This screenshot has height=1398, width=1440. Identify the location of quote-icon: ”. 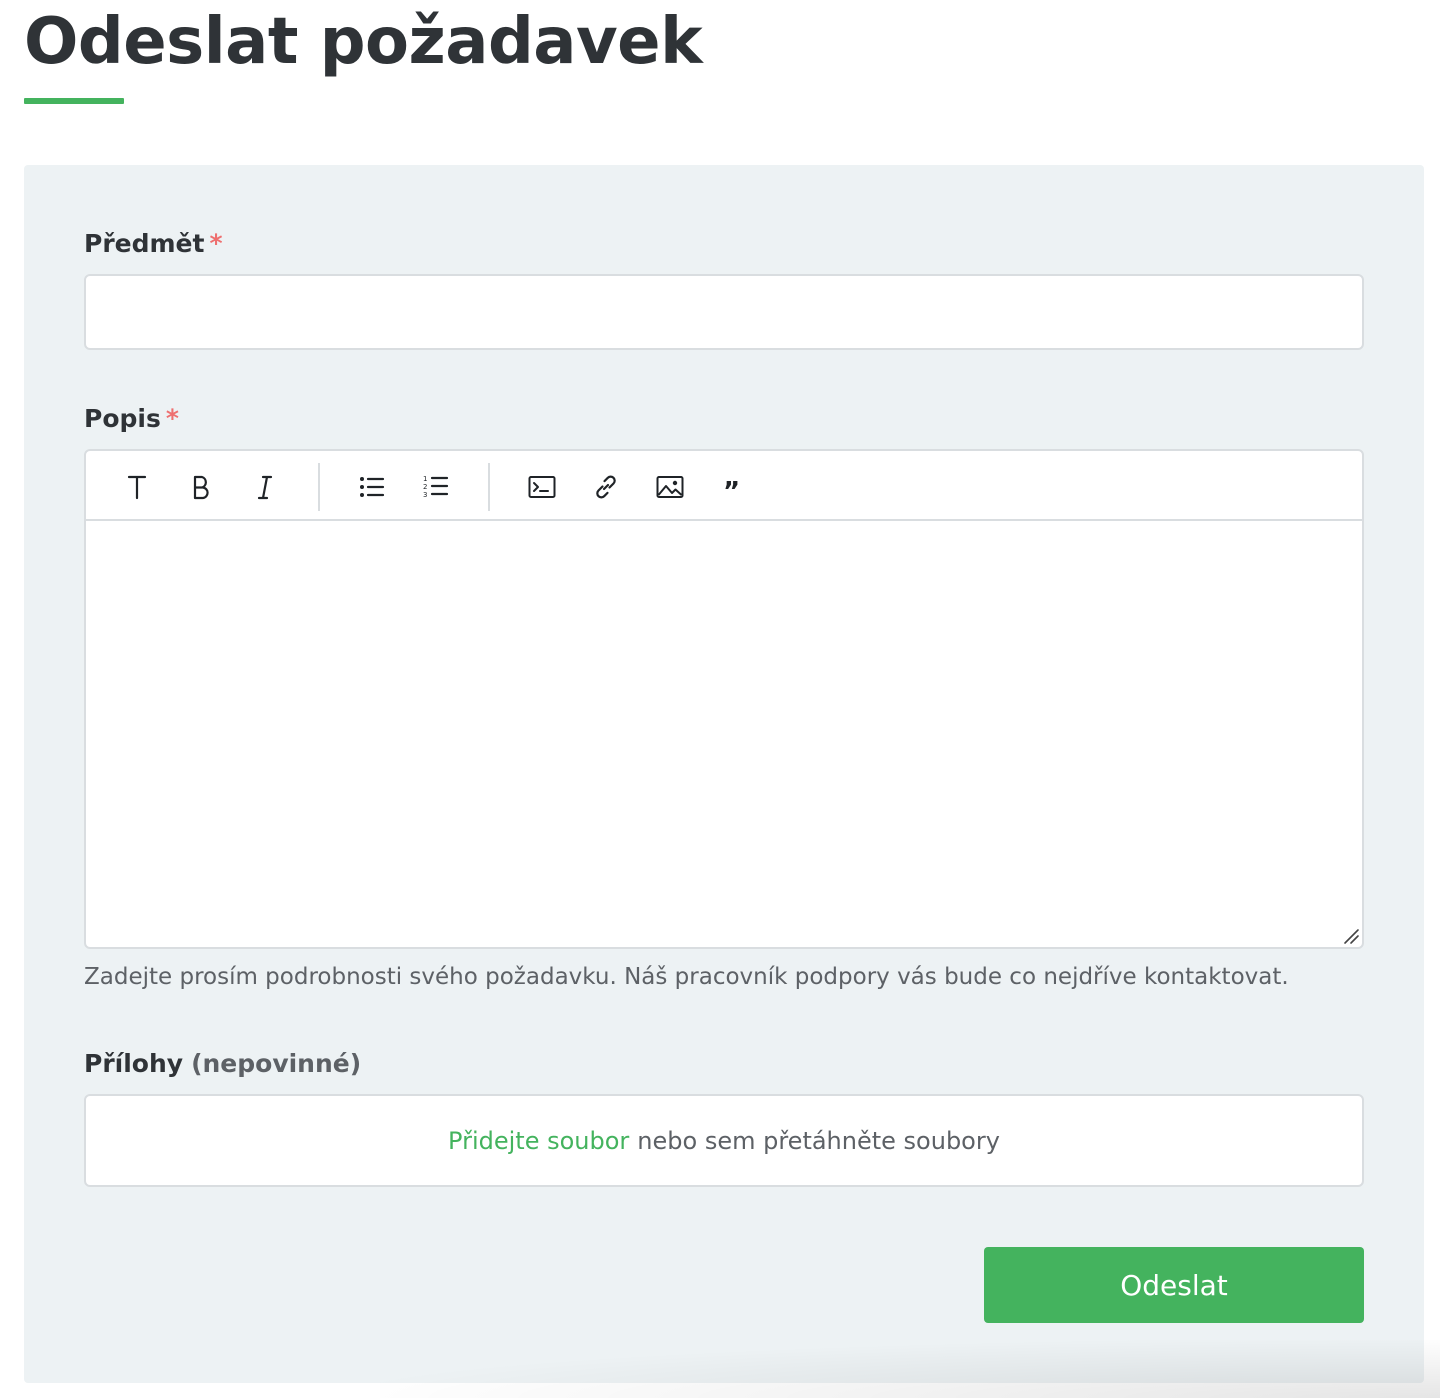
(734, 487).